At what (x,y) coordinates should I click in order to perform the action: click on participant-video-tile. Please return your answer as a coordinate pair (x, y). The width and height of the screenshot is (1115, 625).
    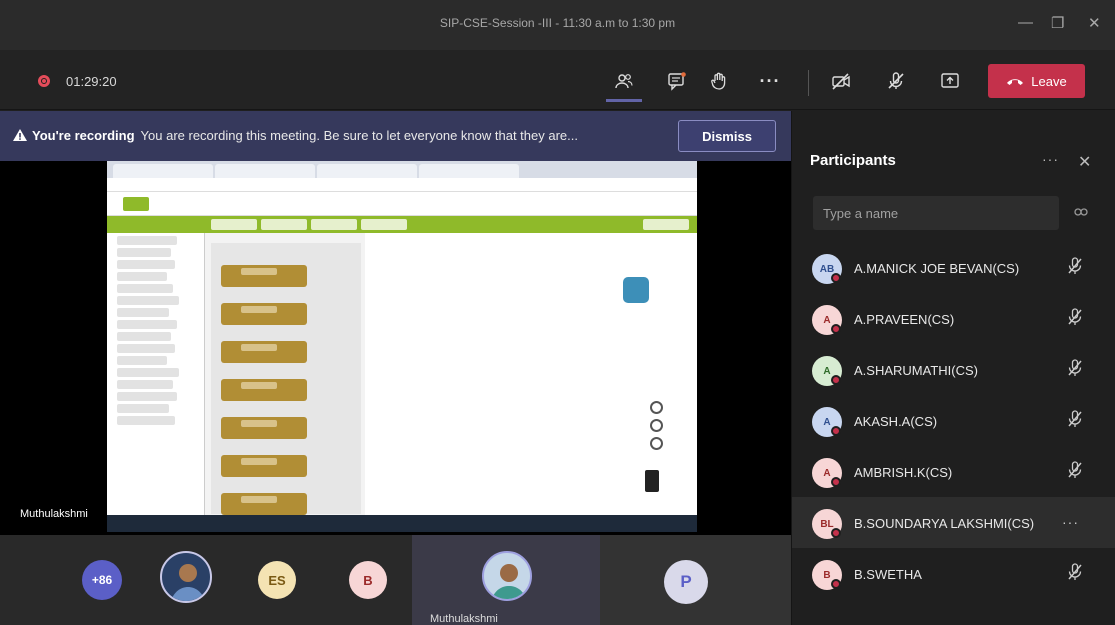
    Looking at the image, I should click on (186, 577).